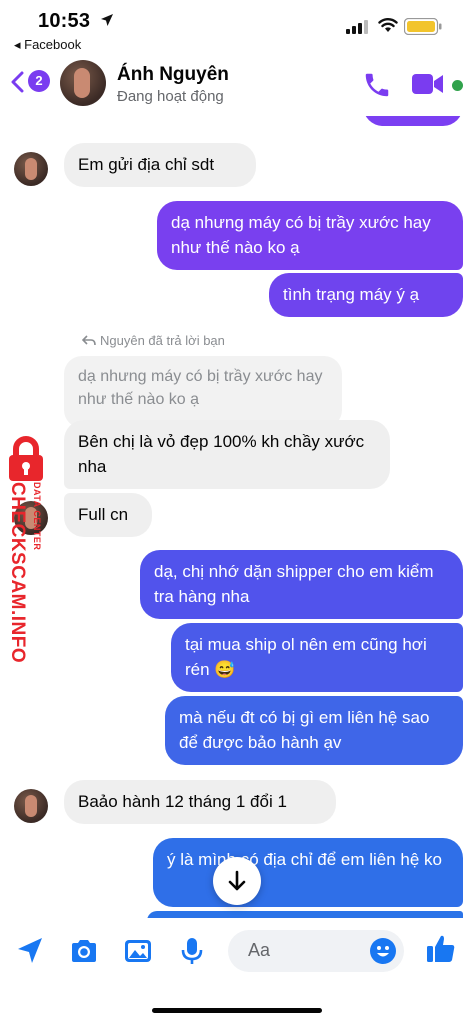 The width and height of the screenshot is (473, 1024). Describe the element at coordinates (17, 82) in the screenshot. I see `chevron-left-icon` at that location.